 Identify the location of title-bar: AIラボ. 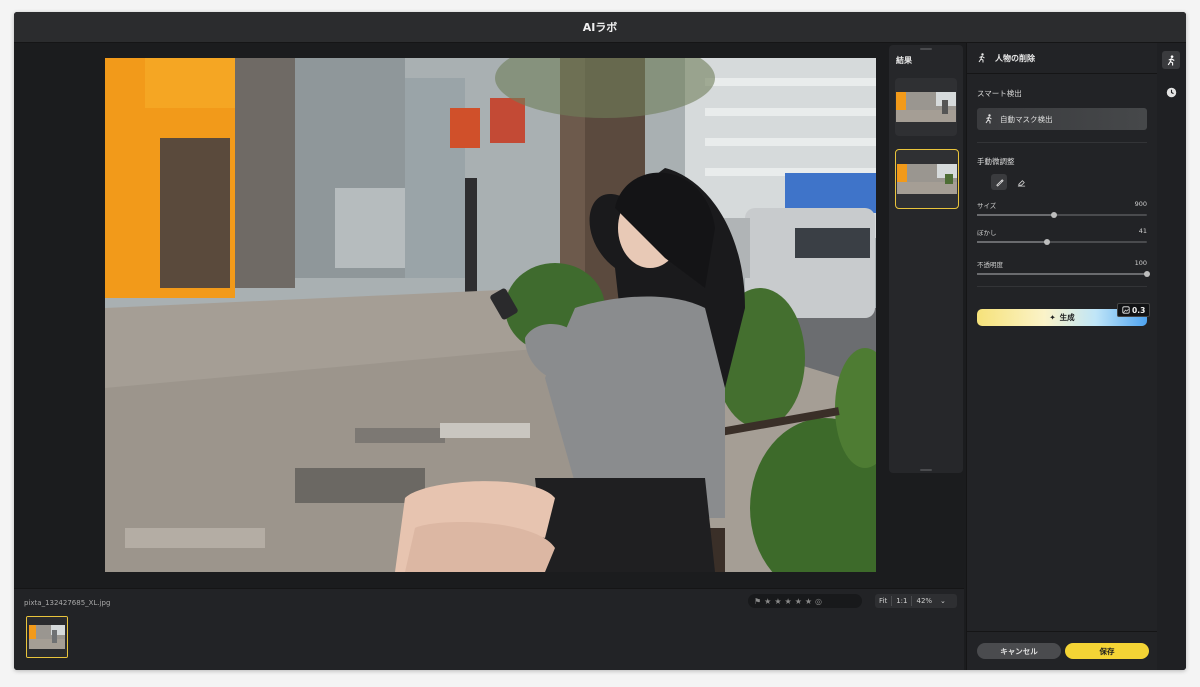
(600, 27).